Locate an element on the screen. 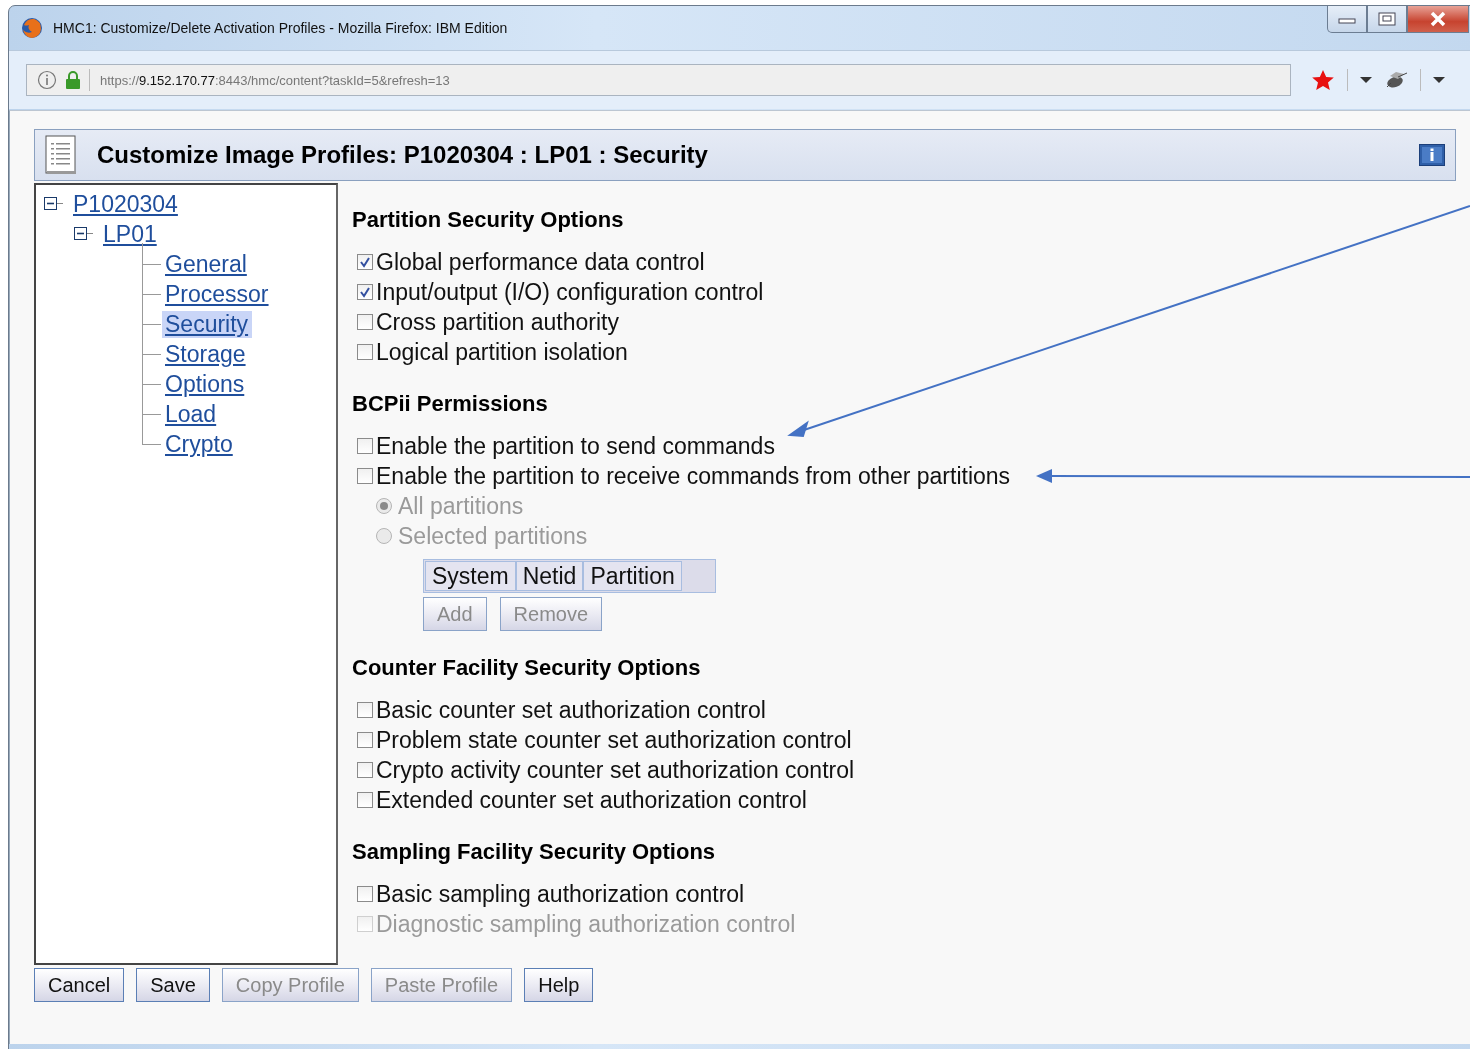 The image size is (1470, 1049). section-heading: Counter Facility Security Options is located at coordinates (527, 668).